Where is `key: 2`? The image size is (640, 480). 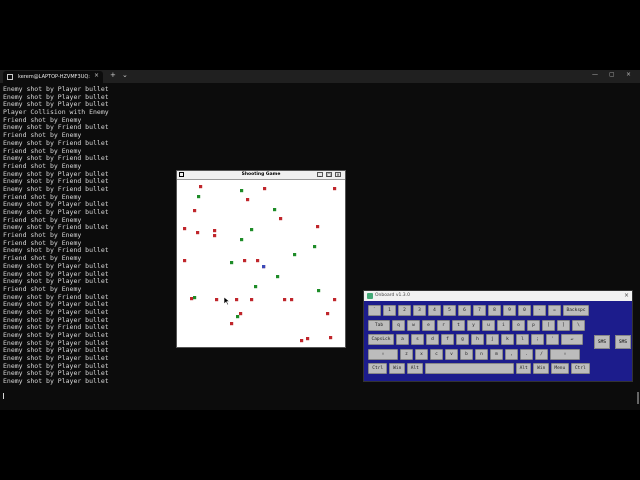
key: 2 is located at coordinates (404, 310).